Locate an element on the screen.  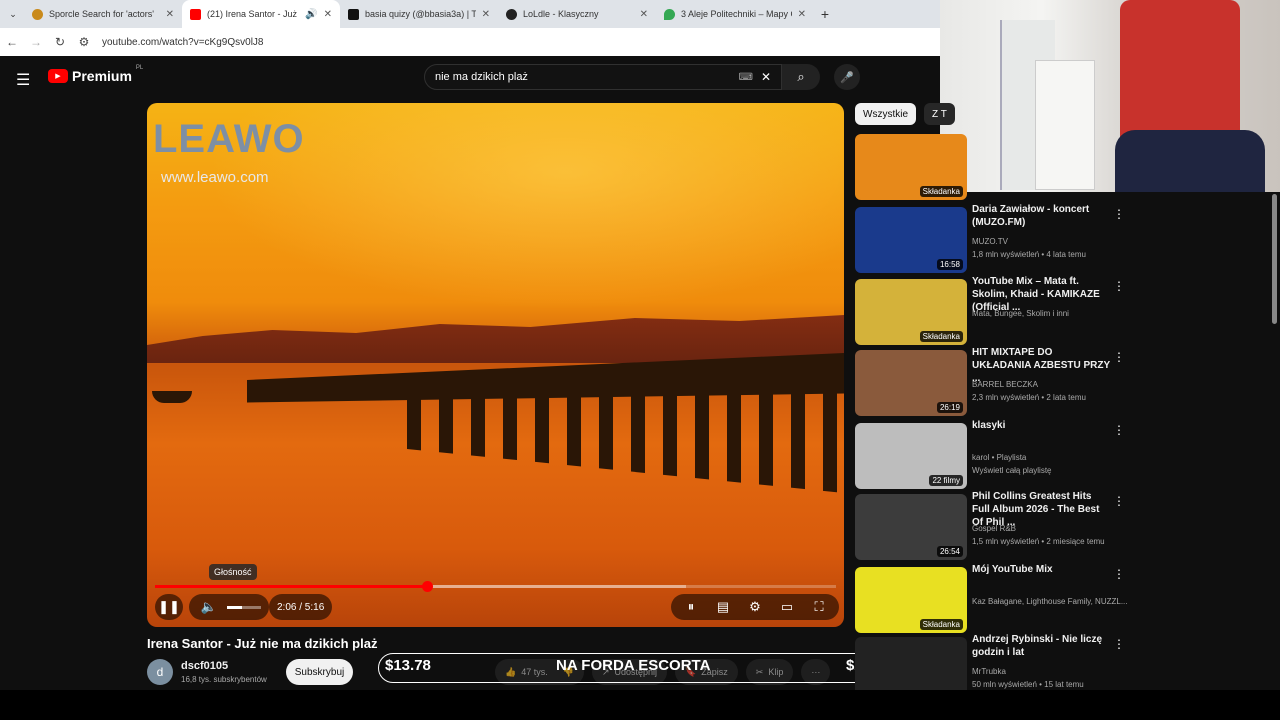
channel-name: dscf0105 is located at coordinates (204, 666).